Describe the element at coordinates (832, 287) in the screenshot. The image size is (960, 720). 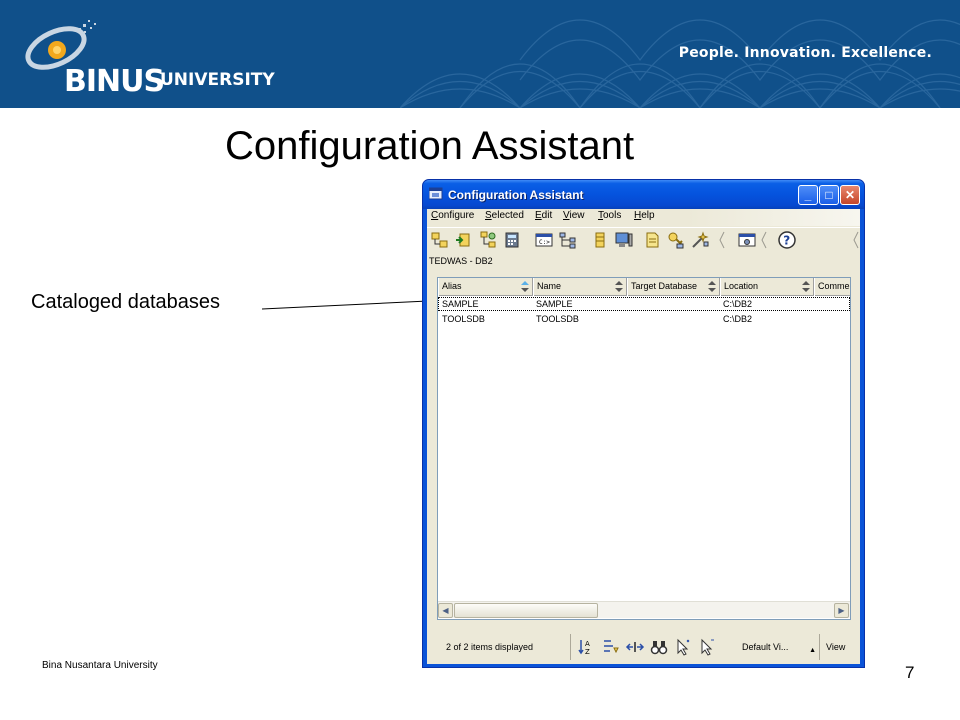
I see `column-header-comment: Comme` at that location.